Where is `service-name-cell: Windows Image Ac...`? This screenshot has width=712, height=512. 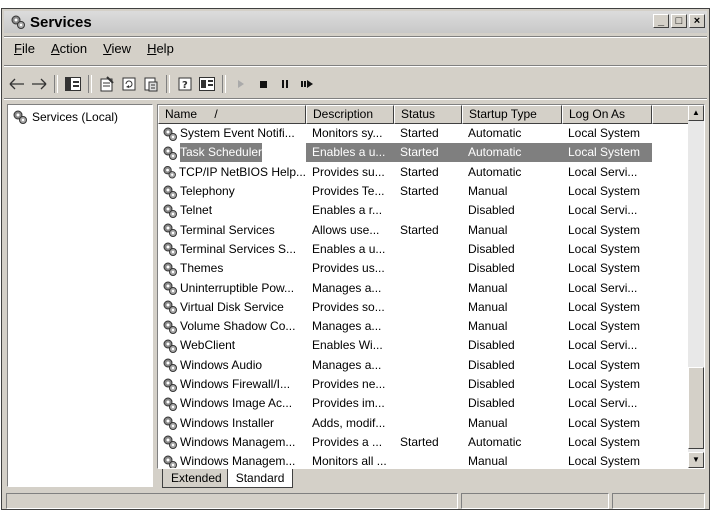 service-name-cell: Windows Image Ac... is located at coordinates (232, 403).